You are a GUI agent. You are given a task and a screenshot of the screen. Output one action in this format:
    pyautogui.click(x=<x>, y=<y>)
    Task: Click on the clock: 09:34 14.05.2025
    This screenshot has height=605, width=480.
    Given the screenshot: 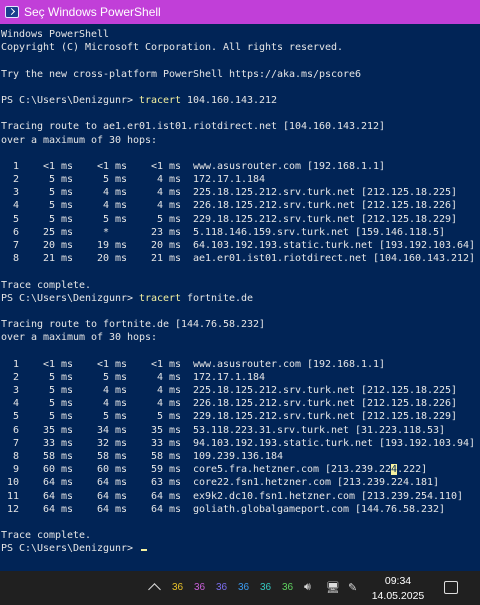 What is the action you would take?
    pyautogui.click(x=398, y=589)
    